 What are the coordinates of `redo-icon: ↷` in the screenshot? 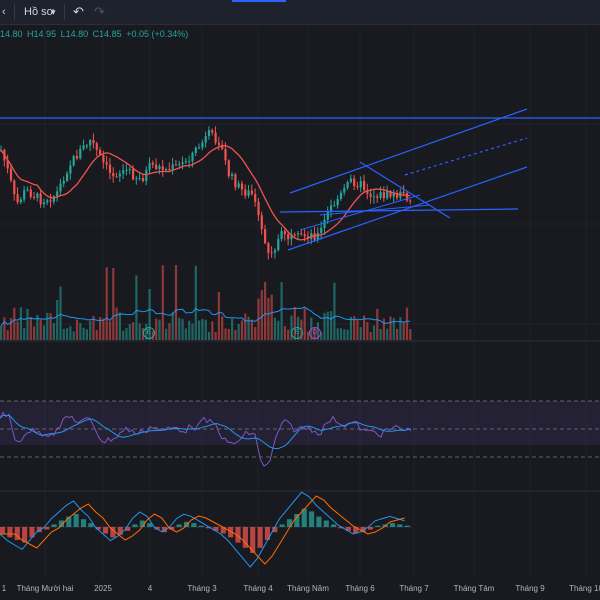 It's located at (99, 12).